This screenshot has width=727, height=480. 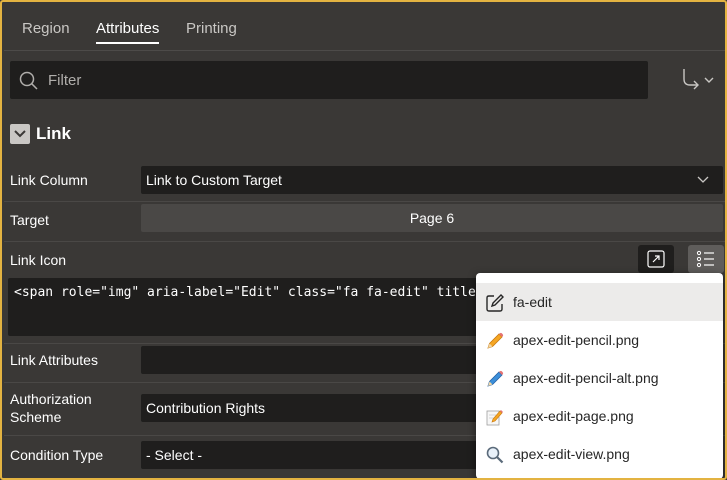 I want to click on icon-option-edit-pencil-alt: apex-edit-pencil-alt.png, so click(x=599, y=378).